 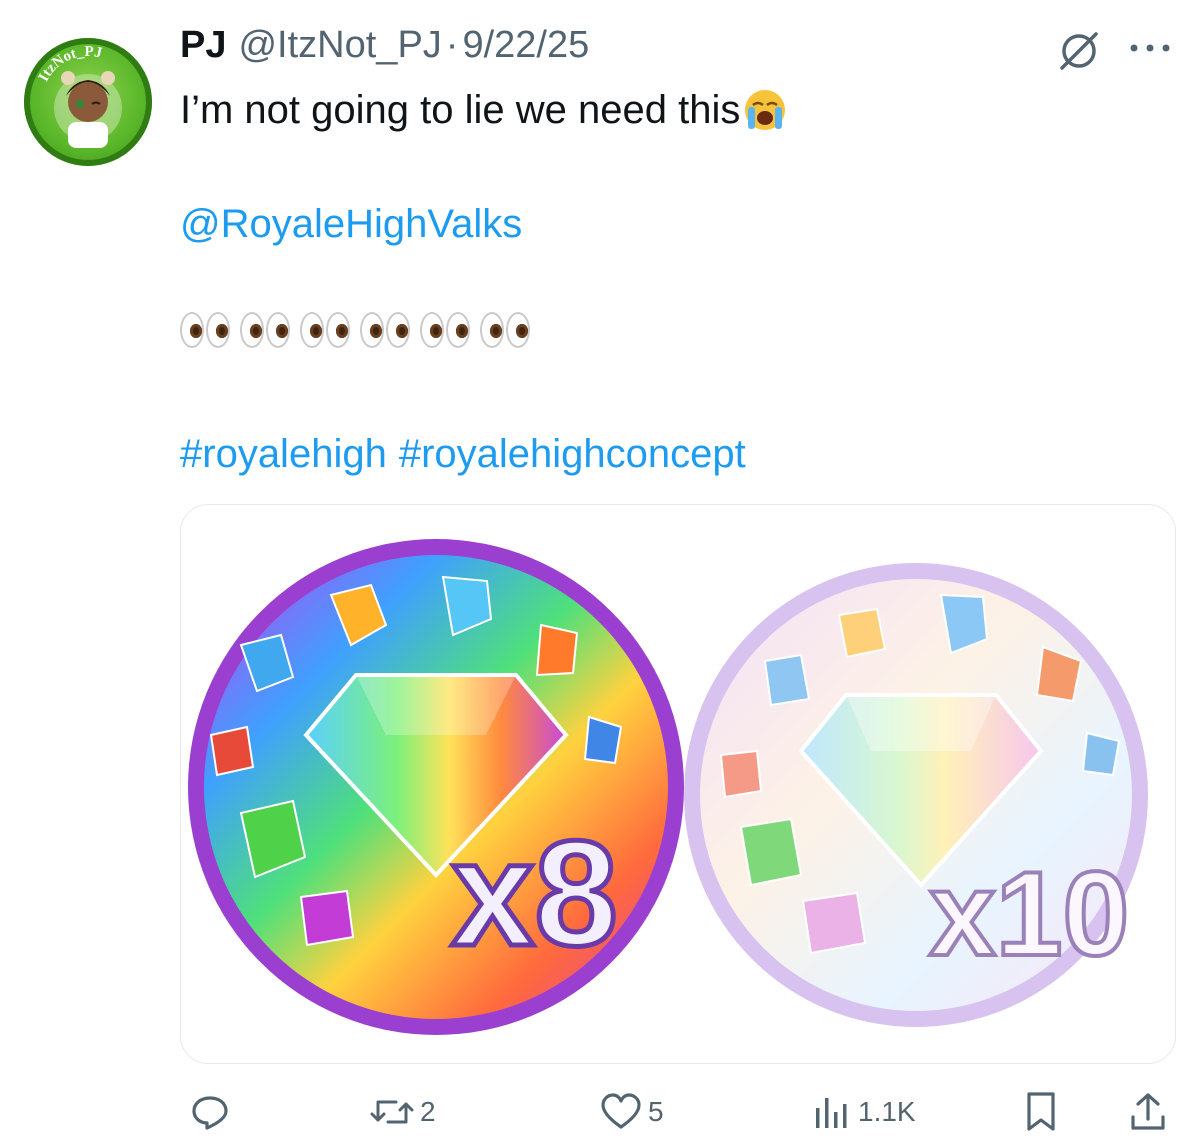 I want to click on author-name: PJ, so click(x=203, y=45).